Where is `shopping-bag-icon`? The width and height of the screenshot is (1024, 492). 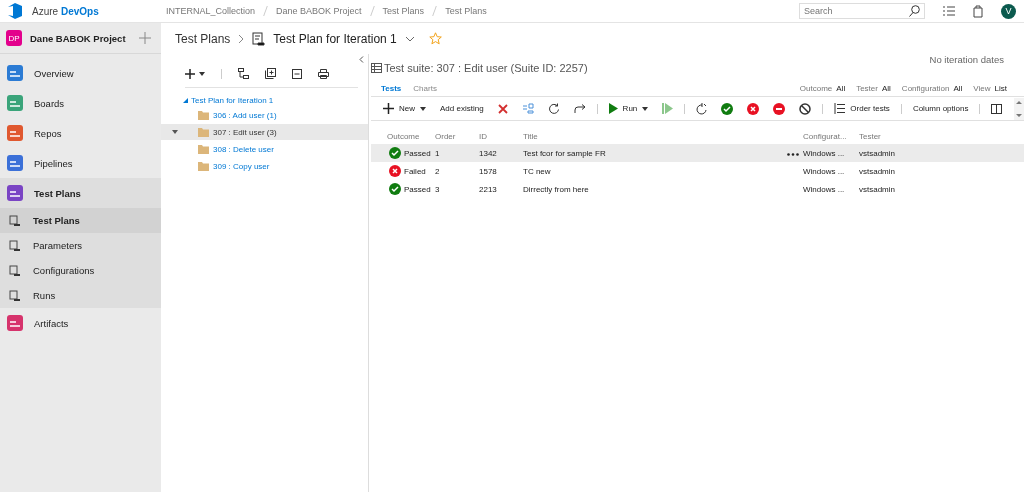
shopping-bag-icon is located at coordinates (978, 11).